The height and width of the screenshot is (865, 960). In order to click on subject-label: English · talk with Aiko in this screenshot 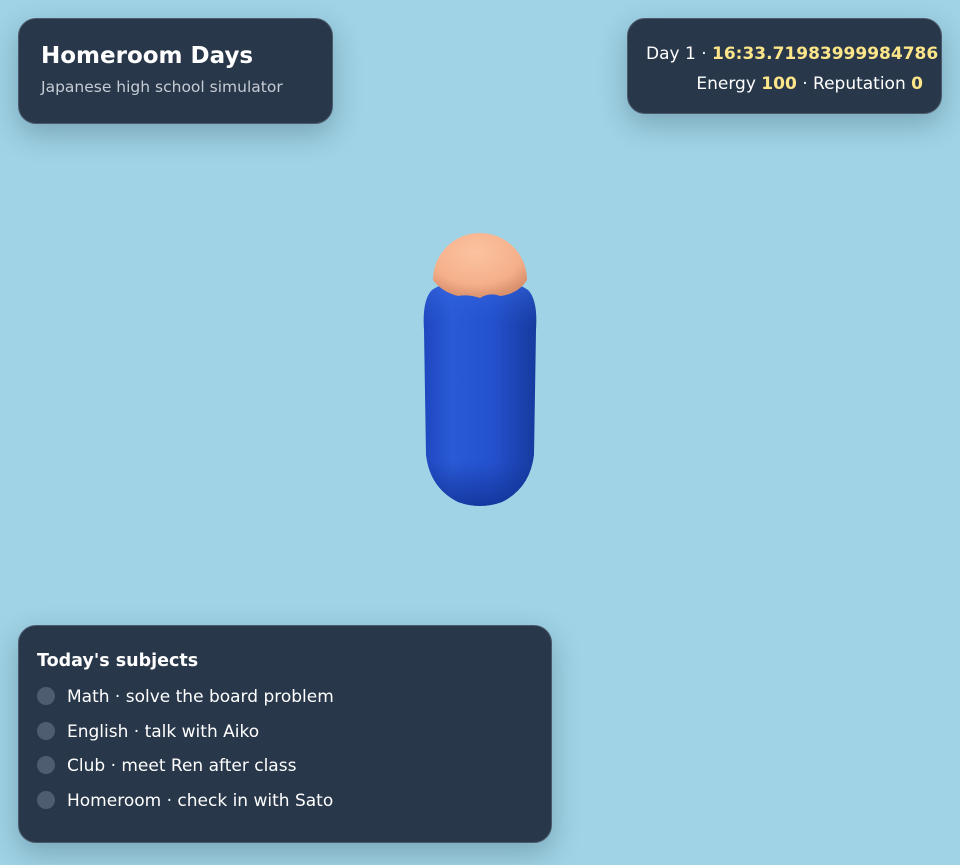, I will do `click(163, 731)`.